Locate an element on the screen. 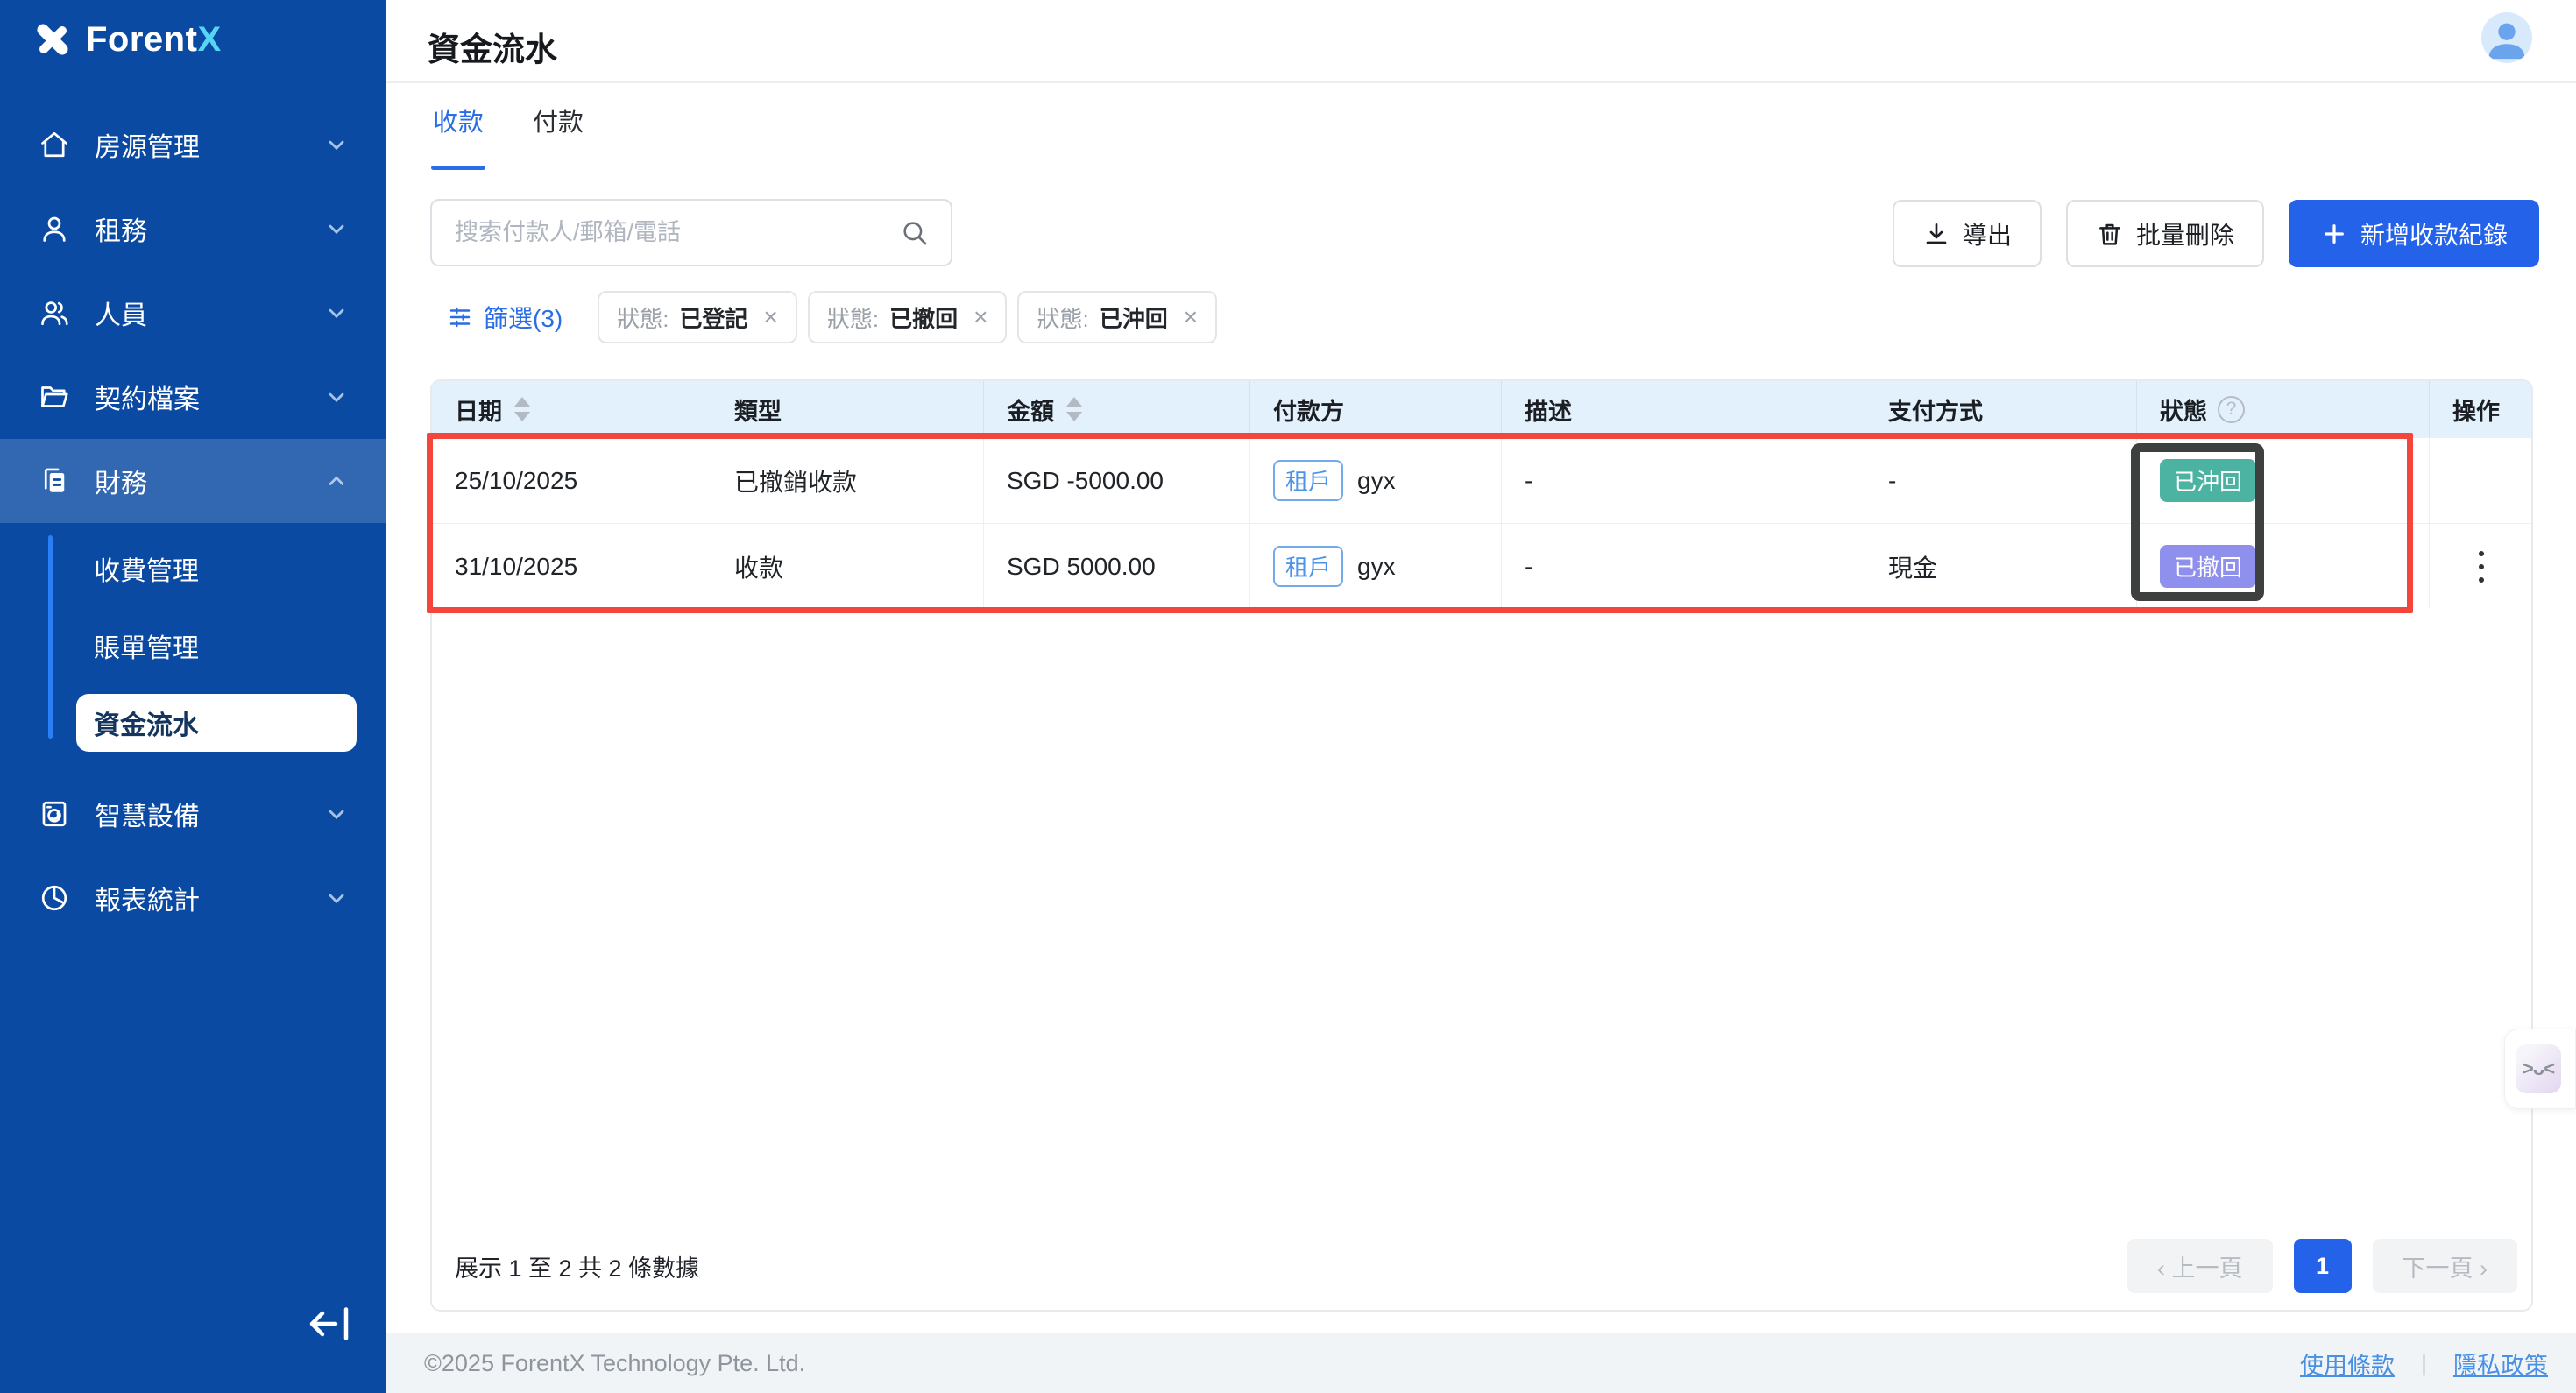  brand-name: ForentX is located at coordinates (154, 39).